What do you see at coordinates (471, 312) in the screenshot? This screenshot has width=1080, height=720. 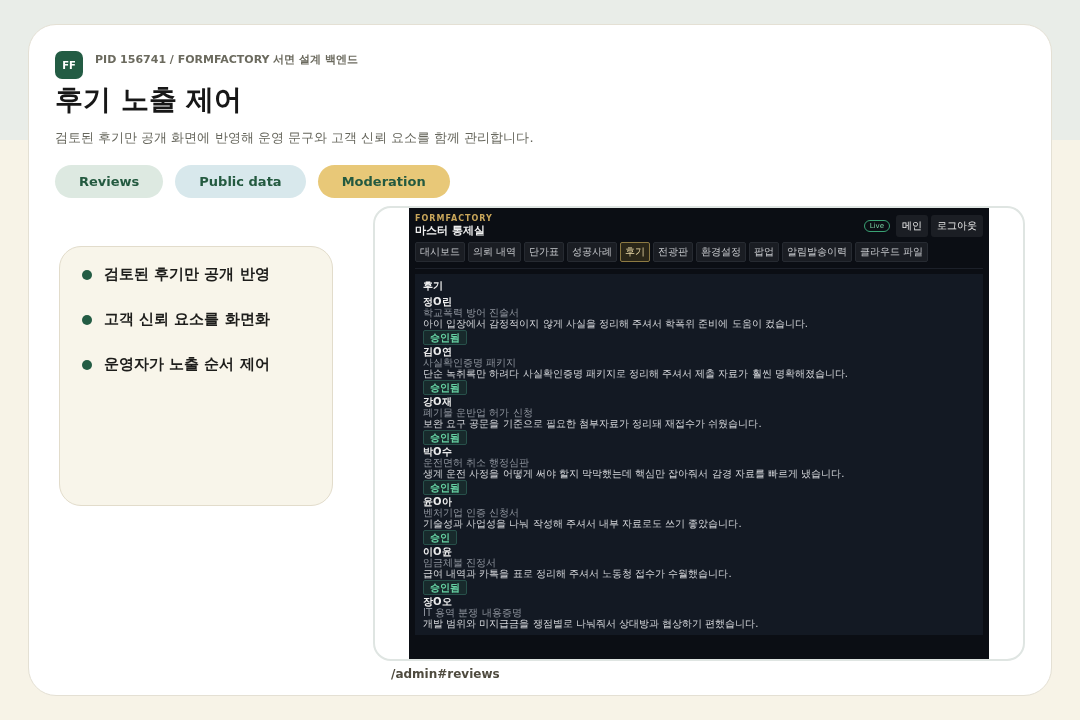 I see `service-name: 학교폭력 방어 진술서` at bounding box center [471, 312].